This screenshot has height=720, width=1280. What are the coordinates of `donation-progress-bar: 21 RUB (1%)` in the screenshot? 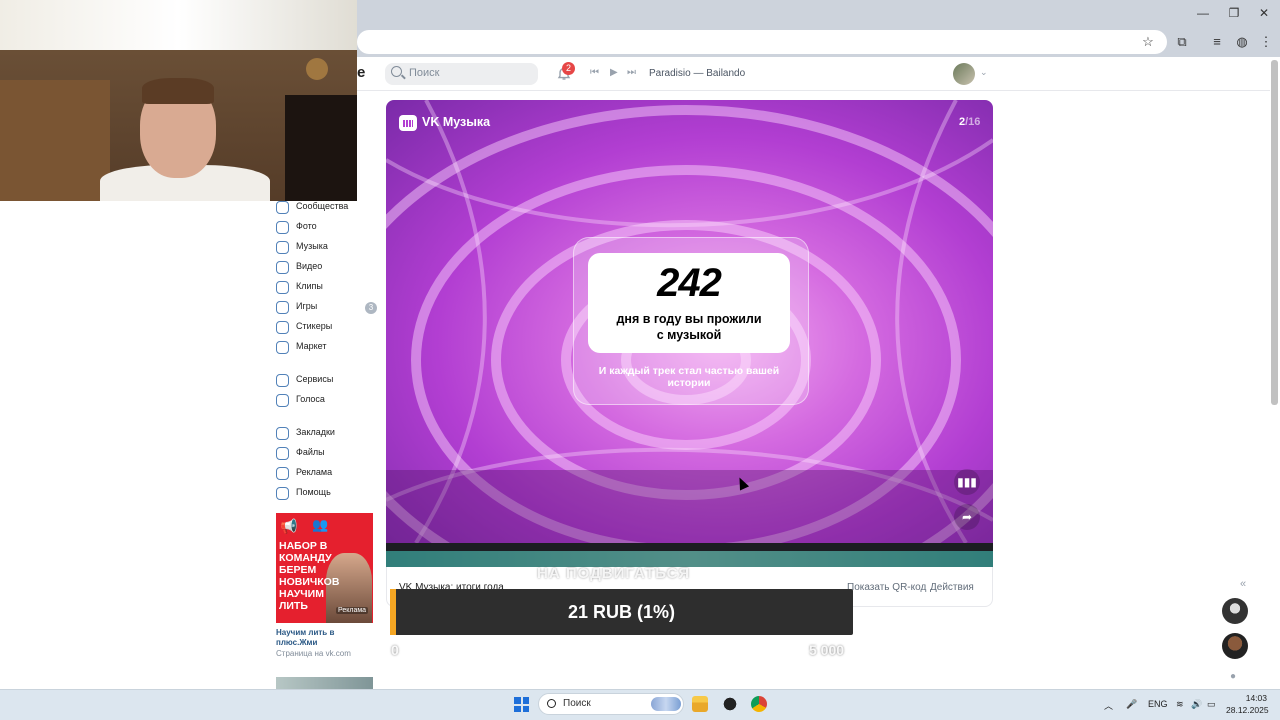 It's located at (621, 612).